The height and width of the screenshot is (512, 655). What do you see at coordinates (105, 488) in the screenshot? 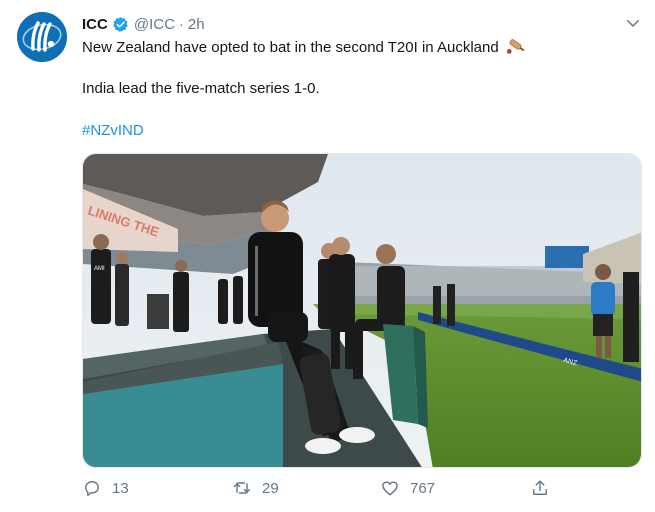
I see `reply-button: 13` at bounding box center [105, 488].